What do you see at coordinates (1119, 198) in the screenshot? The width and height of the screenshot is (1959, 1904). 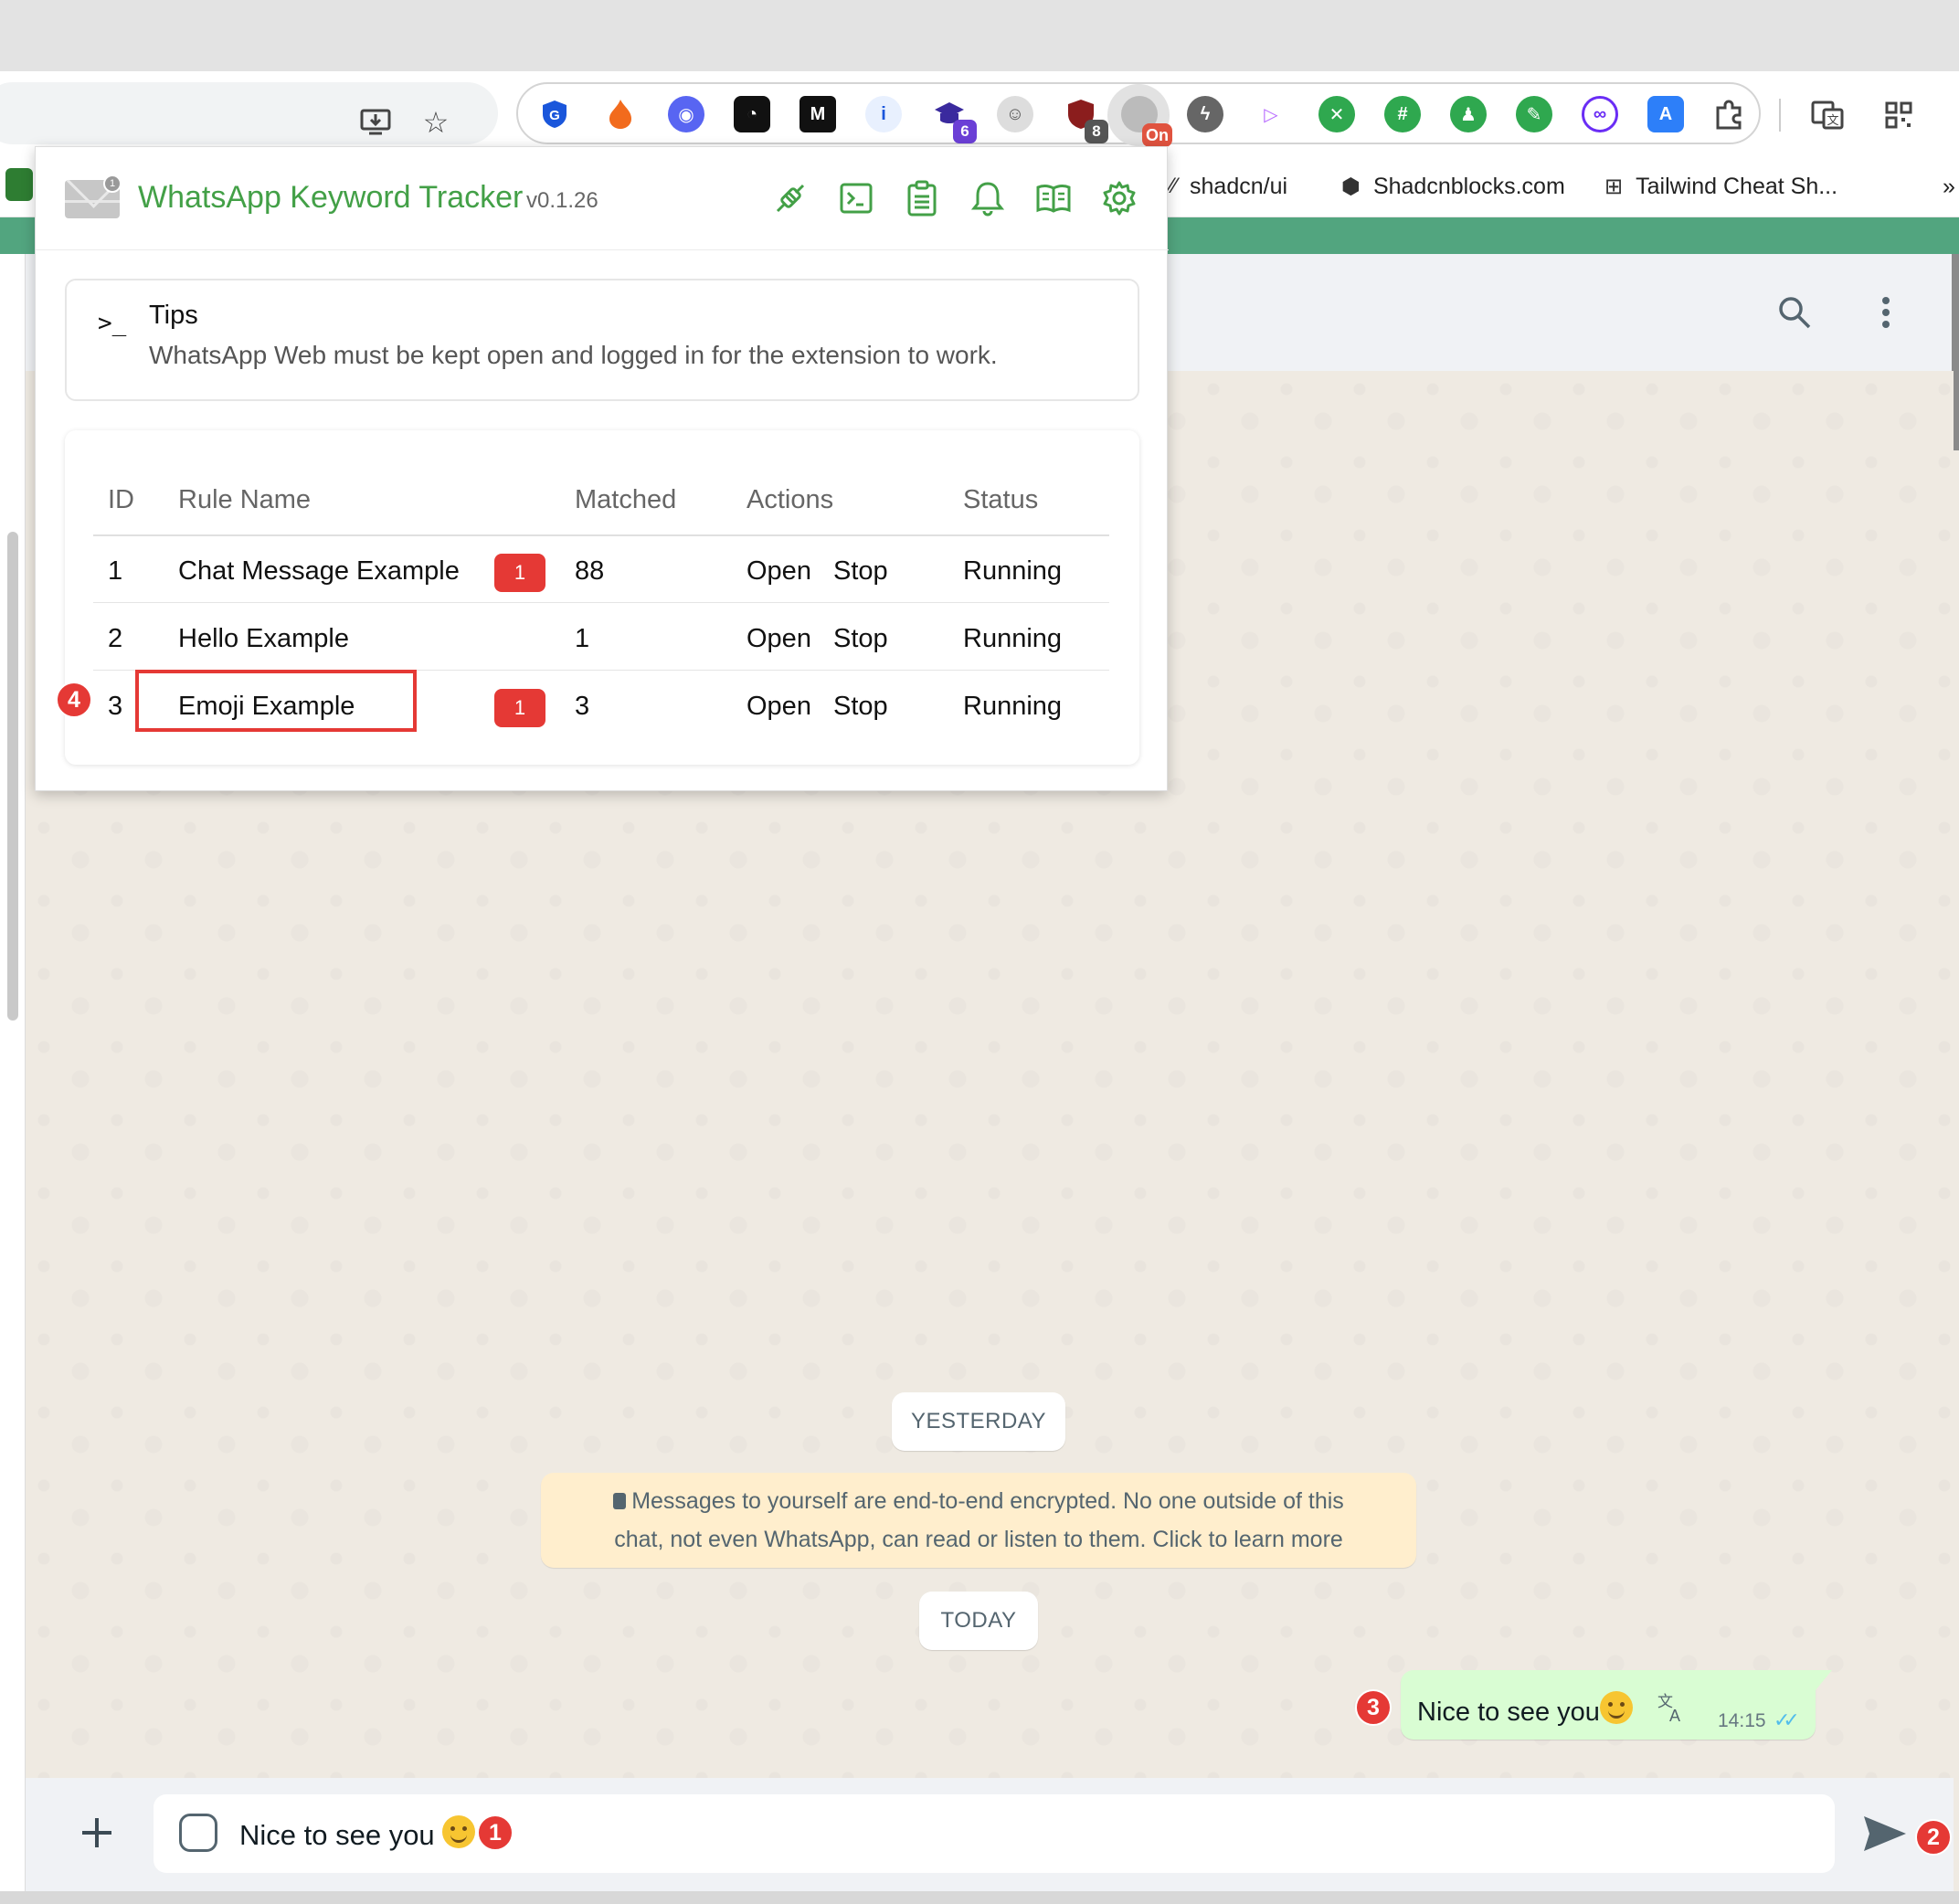 I see `settings-gear-icon` at bounding box center [1119, 198].